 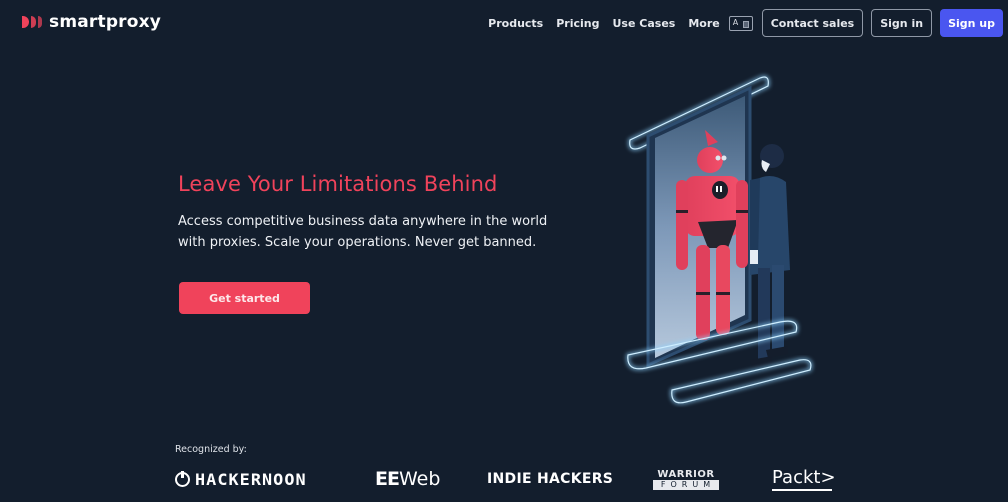 What do you see at coordinates (971, 23) in the screenshot?
I see `sign-up-button: Sign up` at bounding box center [971, 23].